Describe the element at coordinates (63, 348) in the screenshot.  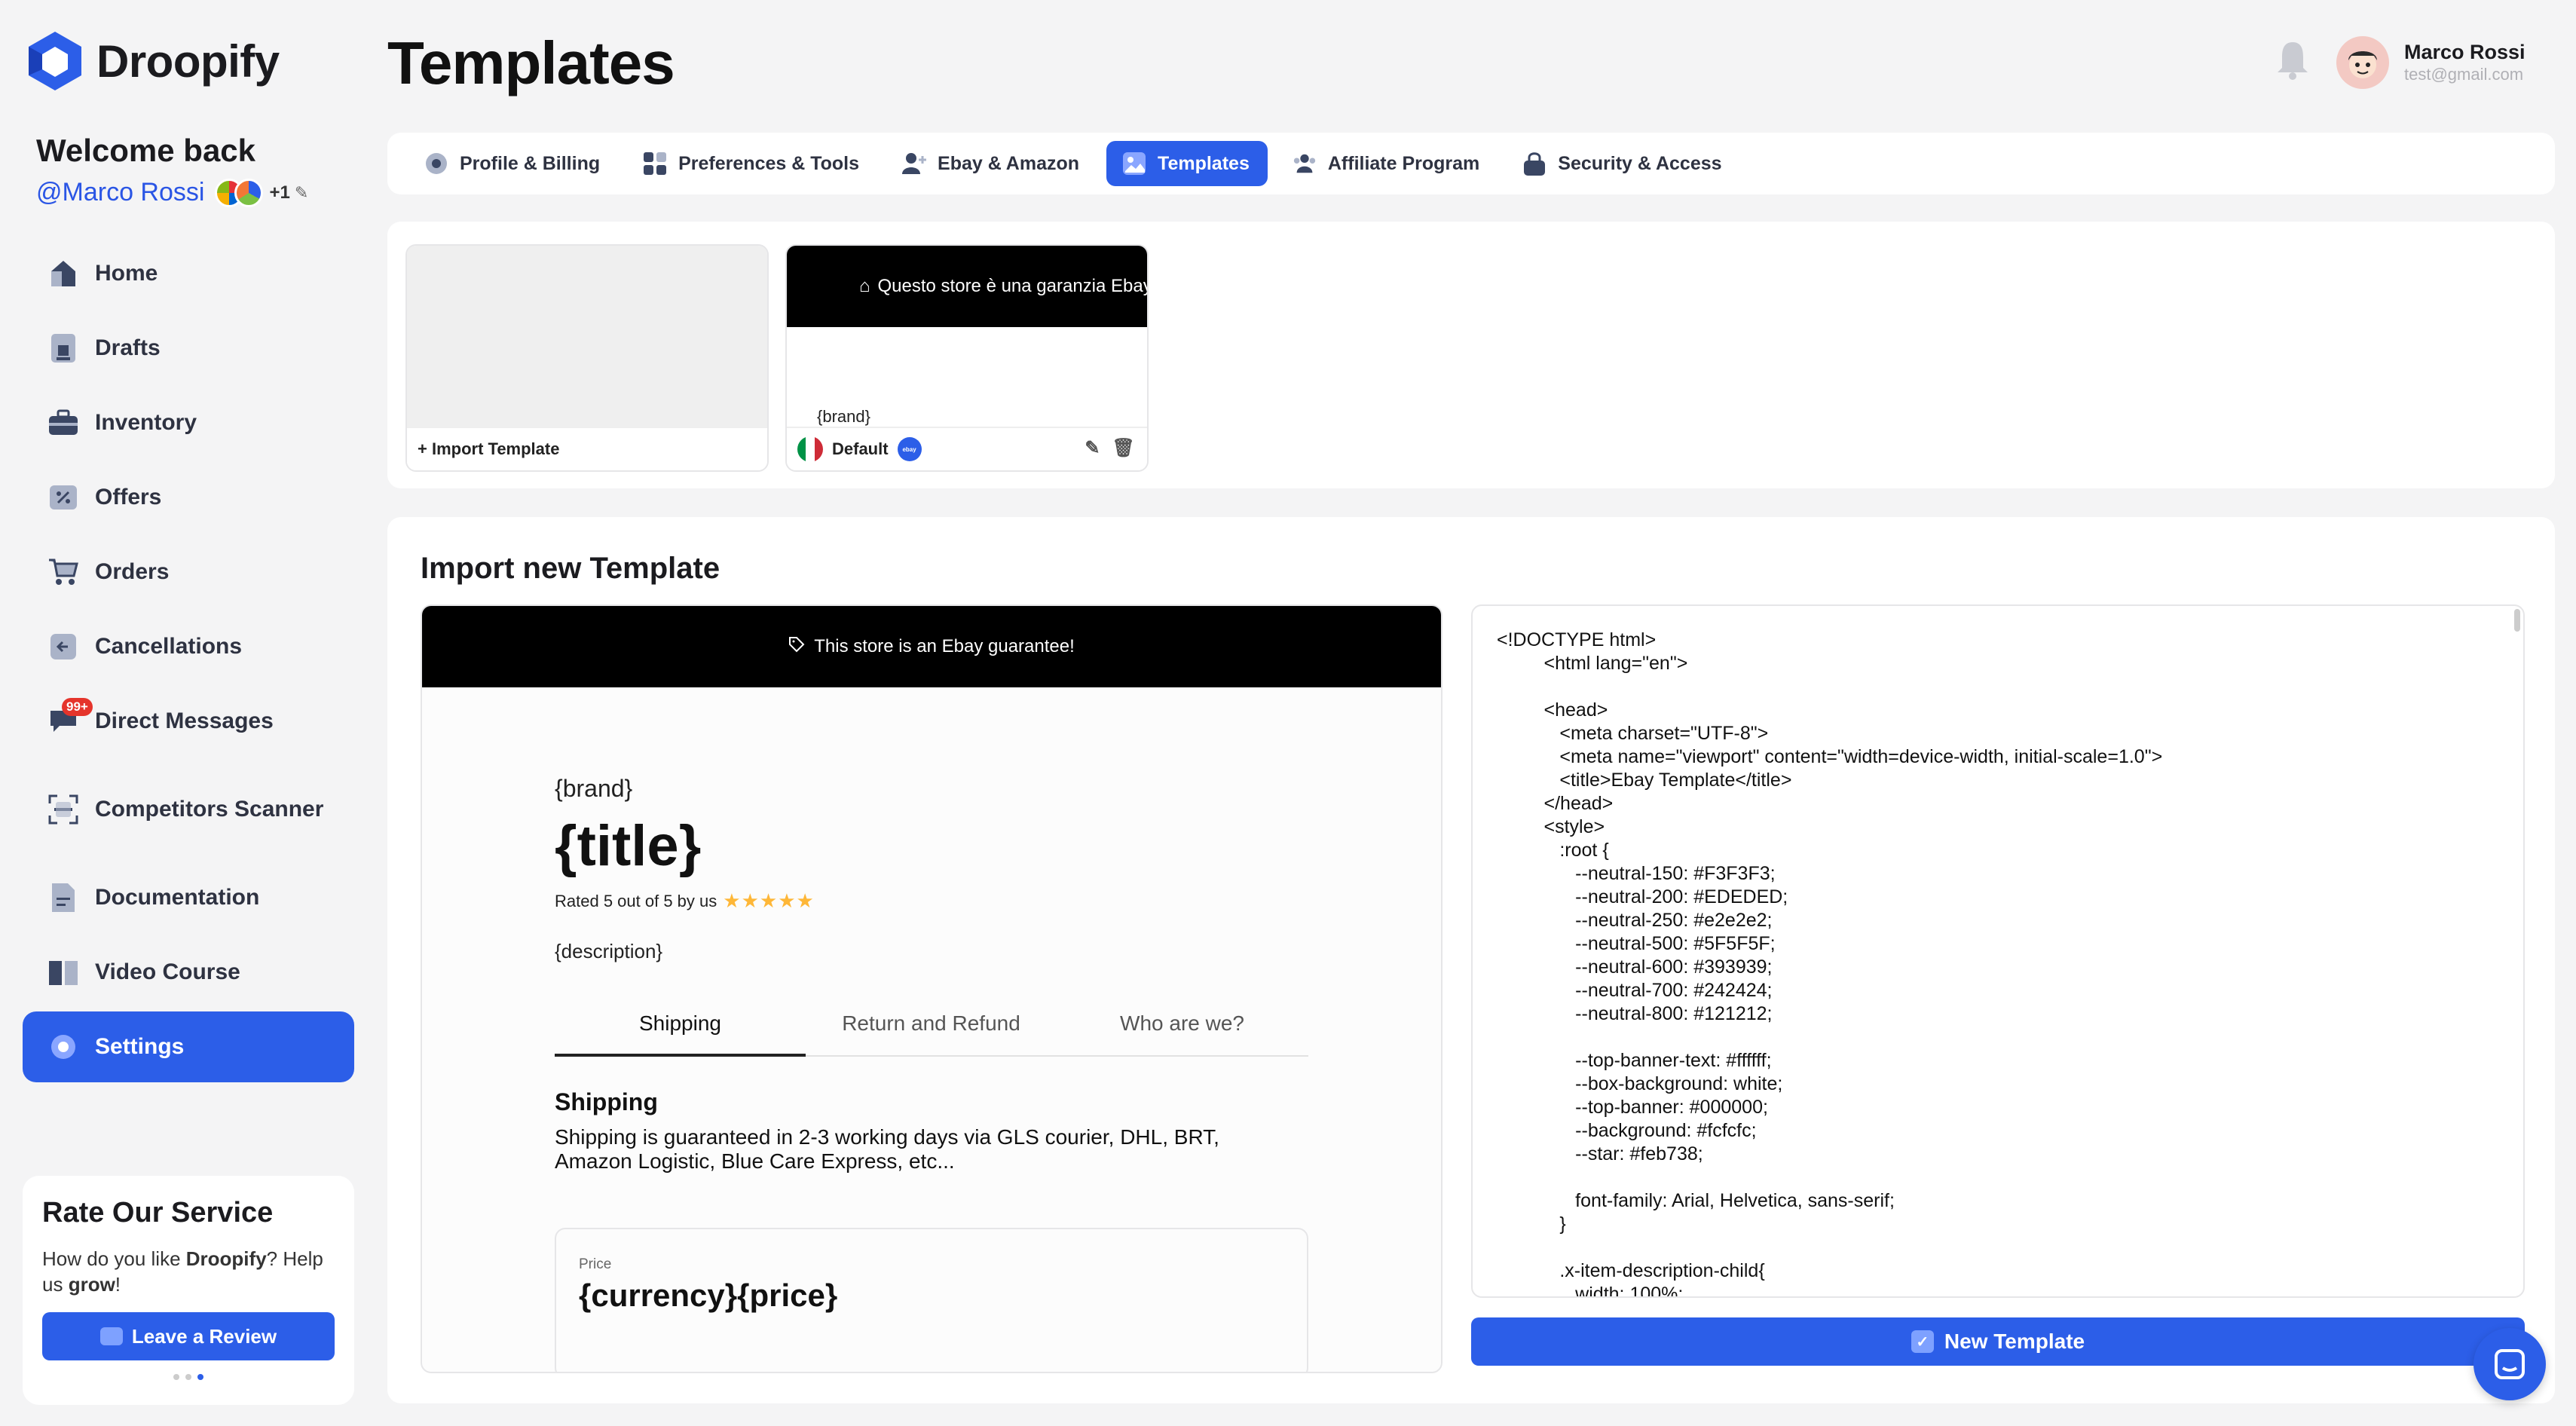
I see `drafts-icon` at that location.